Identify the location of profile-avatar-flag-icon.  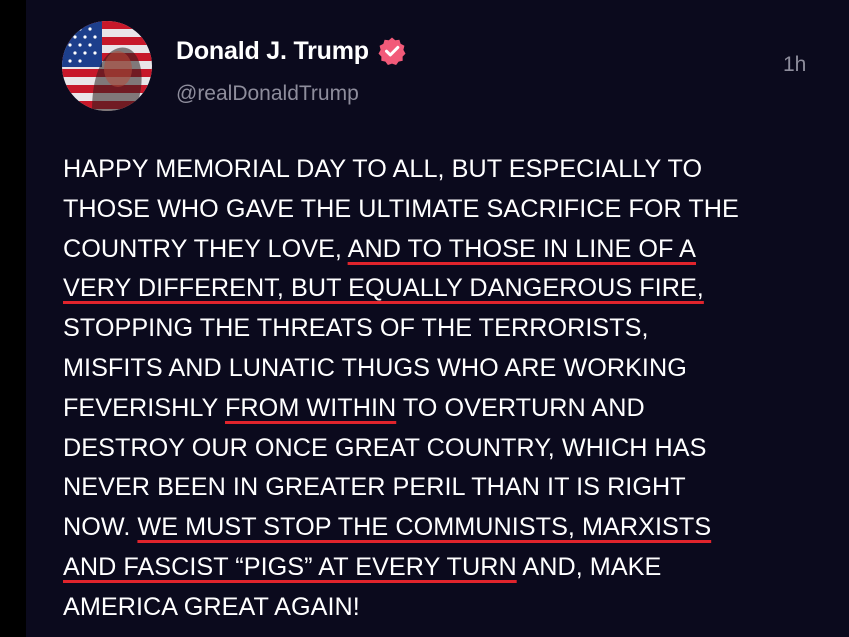
(107, 66).